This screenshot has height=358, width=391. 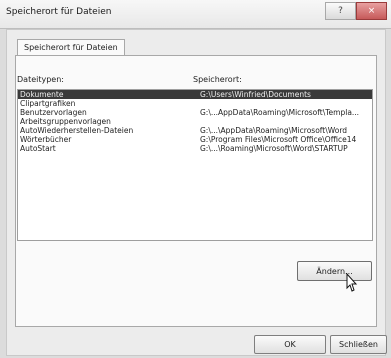 What do you see at coordinates (274, 148) in the screenshot?
I see `file-location-path: G:\...\Roaming\Microsoft\Word\STARTUP` at bounding box center [274, 148].